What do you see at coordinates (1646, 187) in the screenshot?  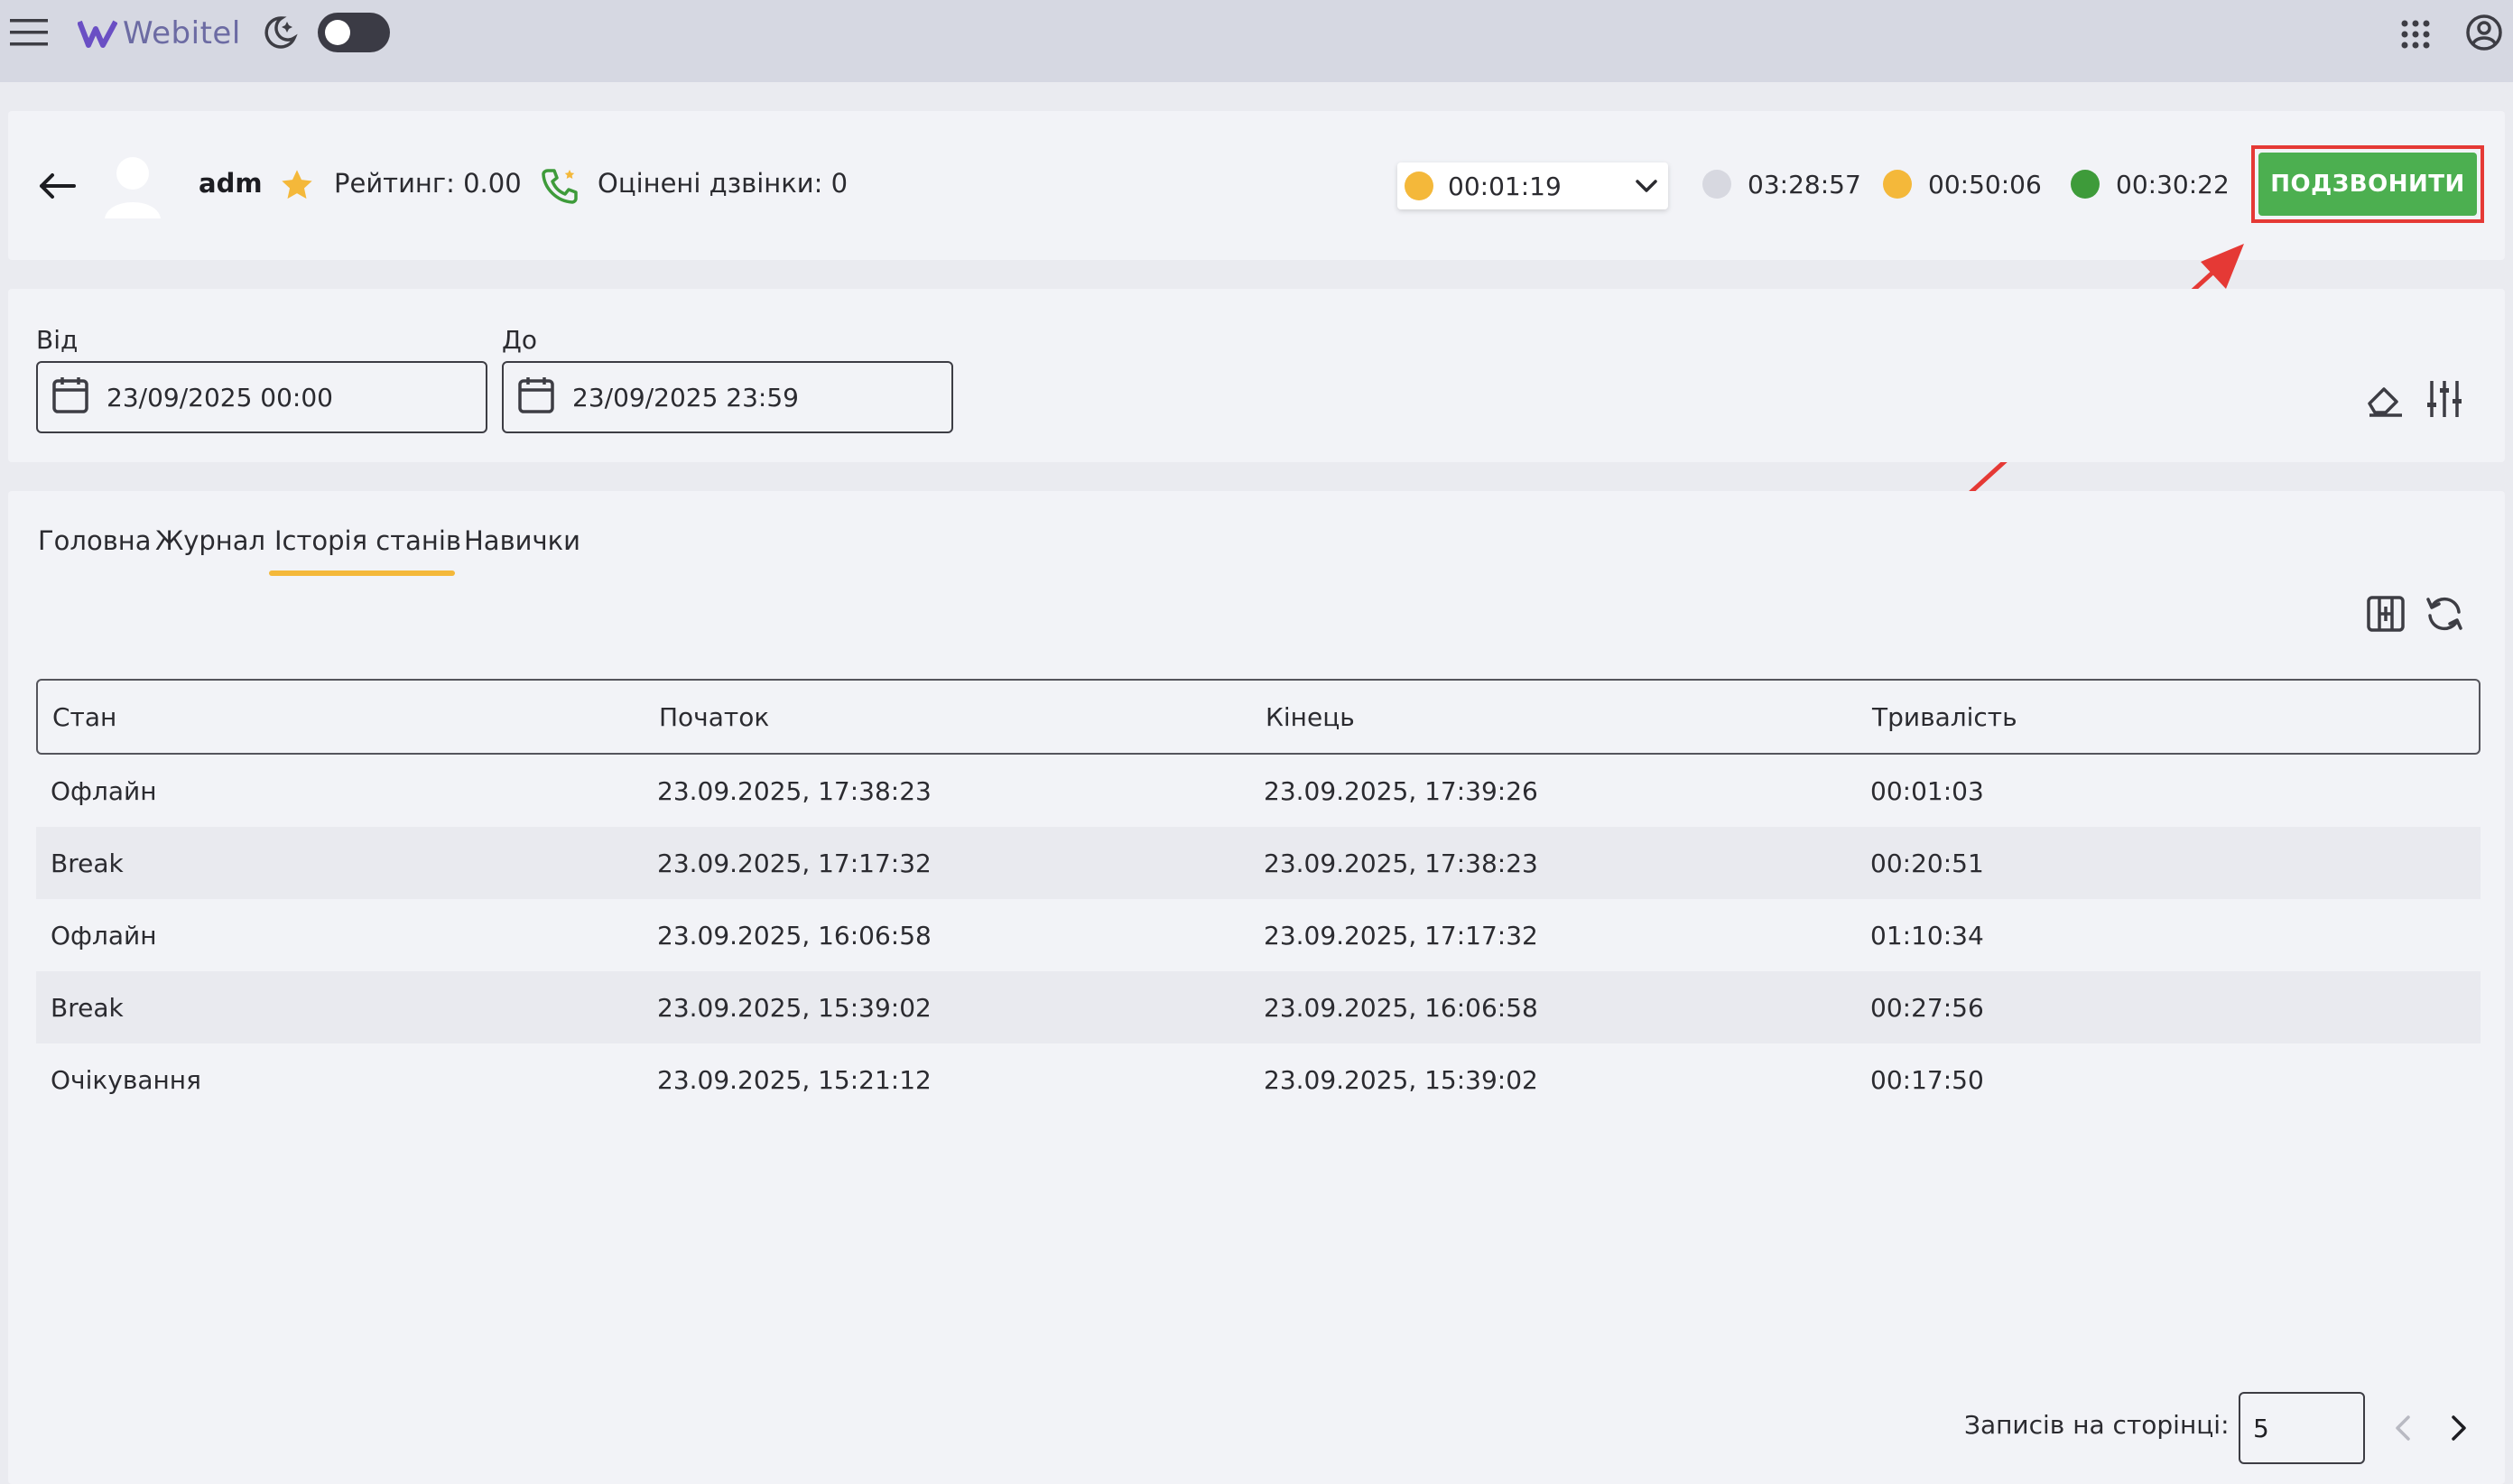 I see `chevron-down-icon` at bounding box center [1646, 187].